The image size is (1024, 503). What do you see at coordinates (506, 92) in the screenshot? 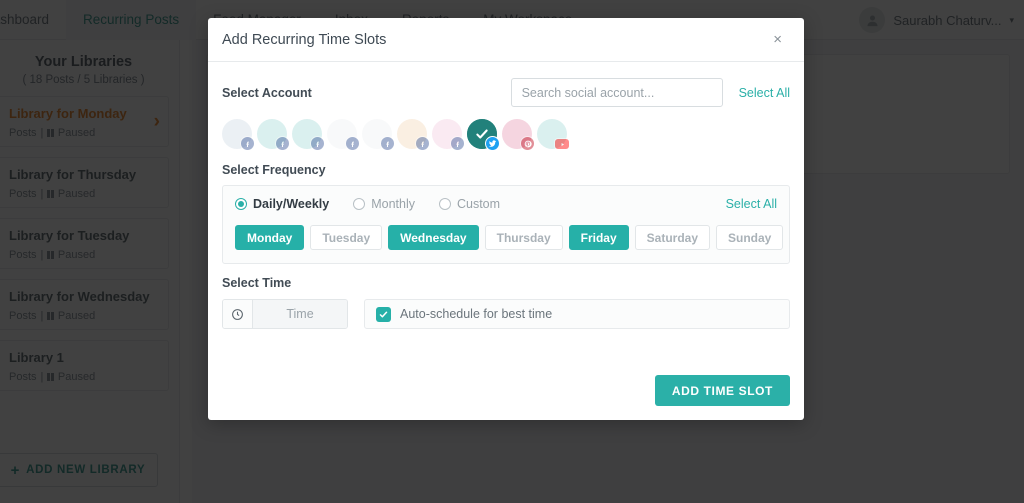
I see `select-account-row: Select Account Select All` at bounding box center [506, 92].